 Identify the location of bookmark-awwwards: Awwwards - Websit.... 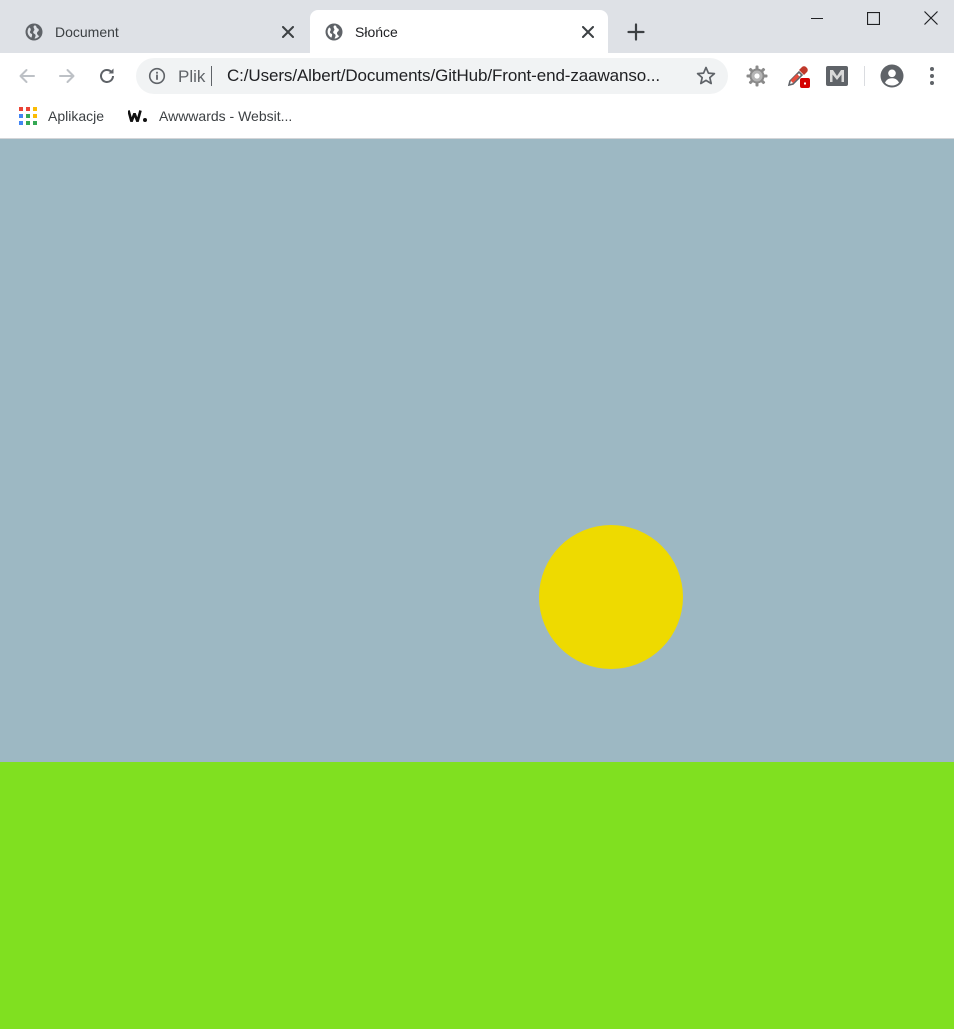
(210, 115).